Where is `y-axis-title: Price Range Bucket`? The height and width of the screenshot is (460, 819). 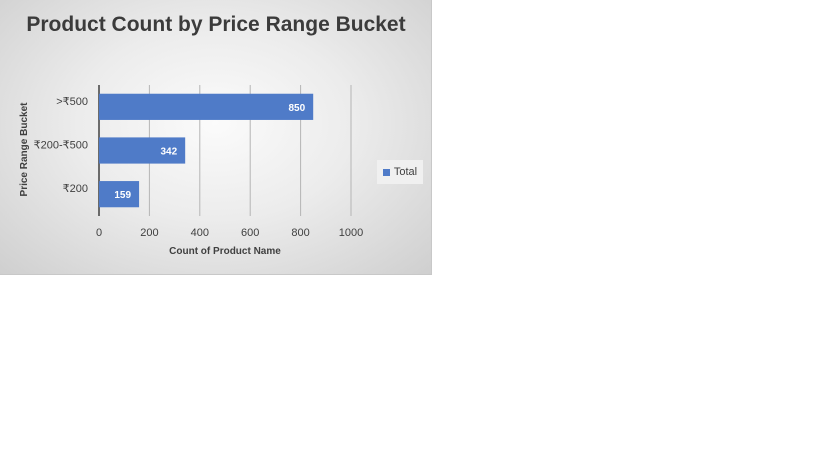 y-axis-title: Price Range Bucket is located at coordinates (24, 149).